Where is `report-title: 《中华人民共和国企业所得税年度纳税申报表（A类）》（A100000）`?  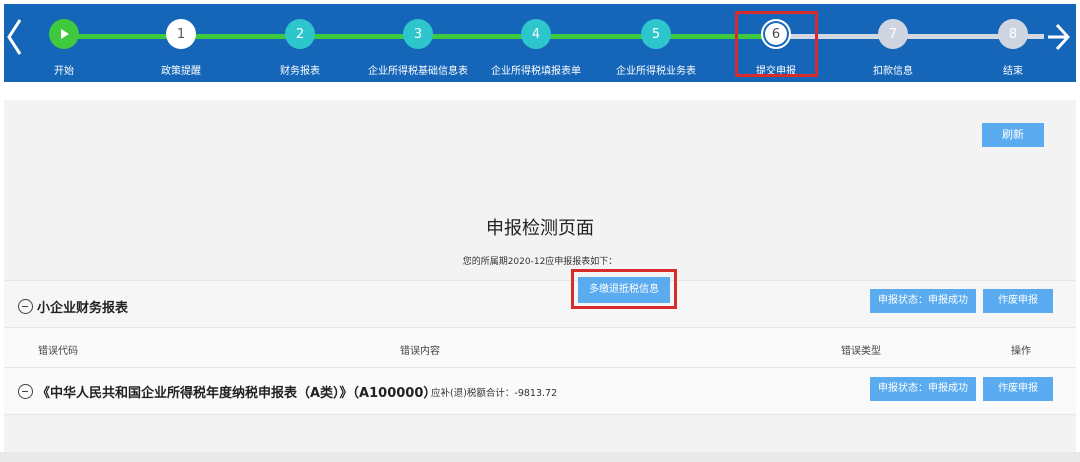
report-title: 《中华人民共和国企业所得税年度纳税申报表（A类）》（A100000） is located at coordinates (227, 391).